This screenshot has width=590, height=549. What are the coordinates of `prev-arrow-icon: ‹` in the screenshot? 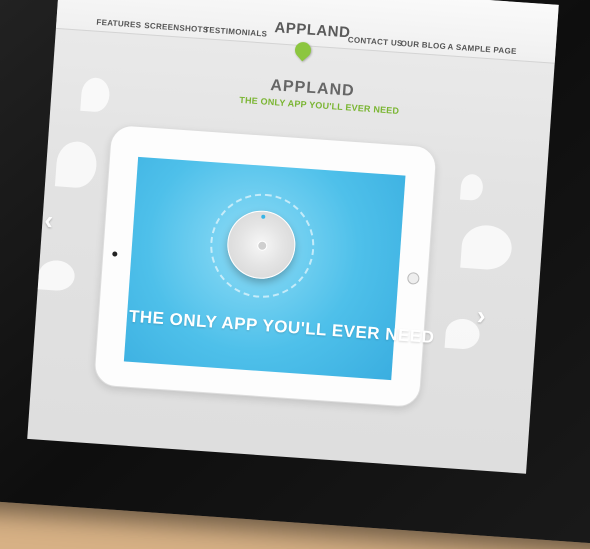 It's located at (49, 221).